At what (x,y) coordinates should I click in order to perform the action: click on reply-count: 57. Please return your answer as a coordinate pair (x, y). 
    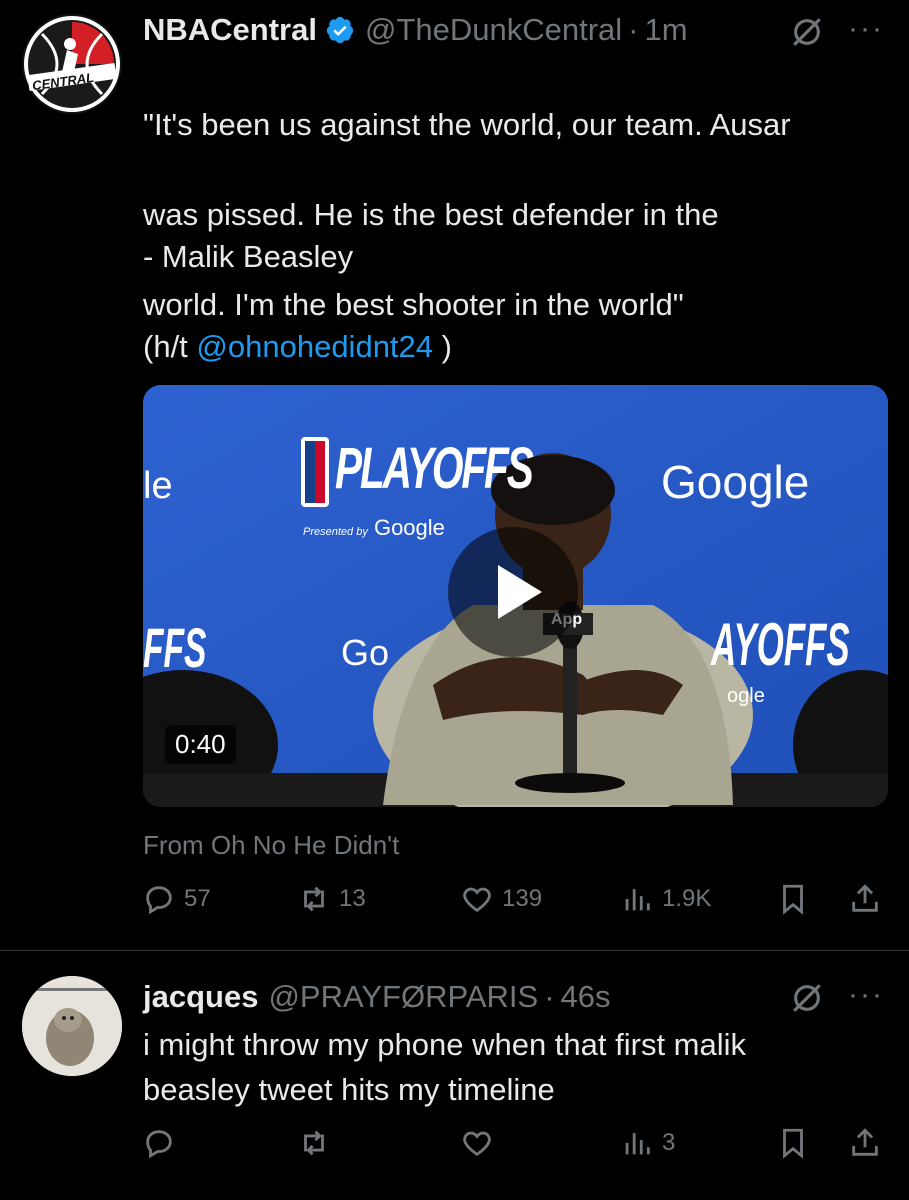
    Looking at the image, I should click on (197, 898).